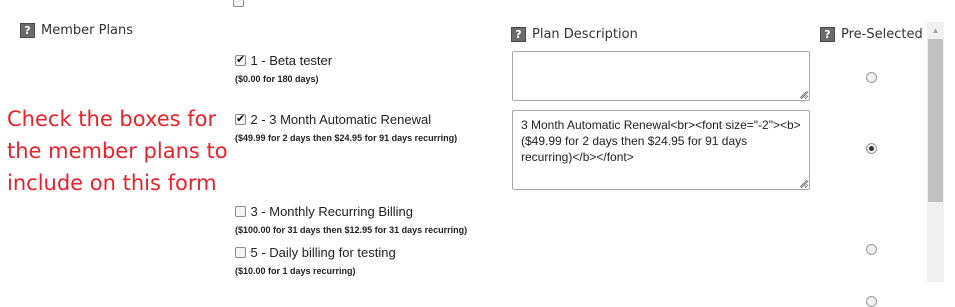  What do you see at coordinates (323, 252) in the screenshot?
I see `plan-name: 5 - Daily billing for testing` at bounding box center [323, 252].